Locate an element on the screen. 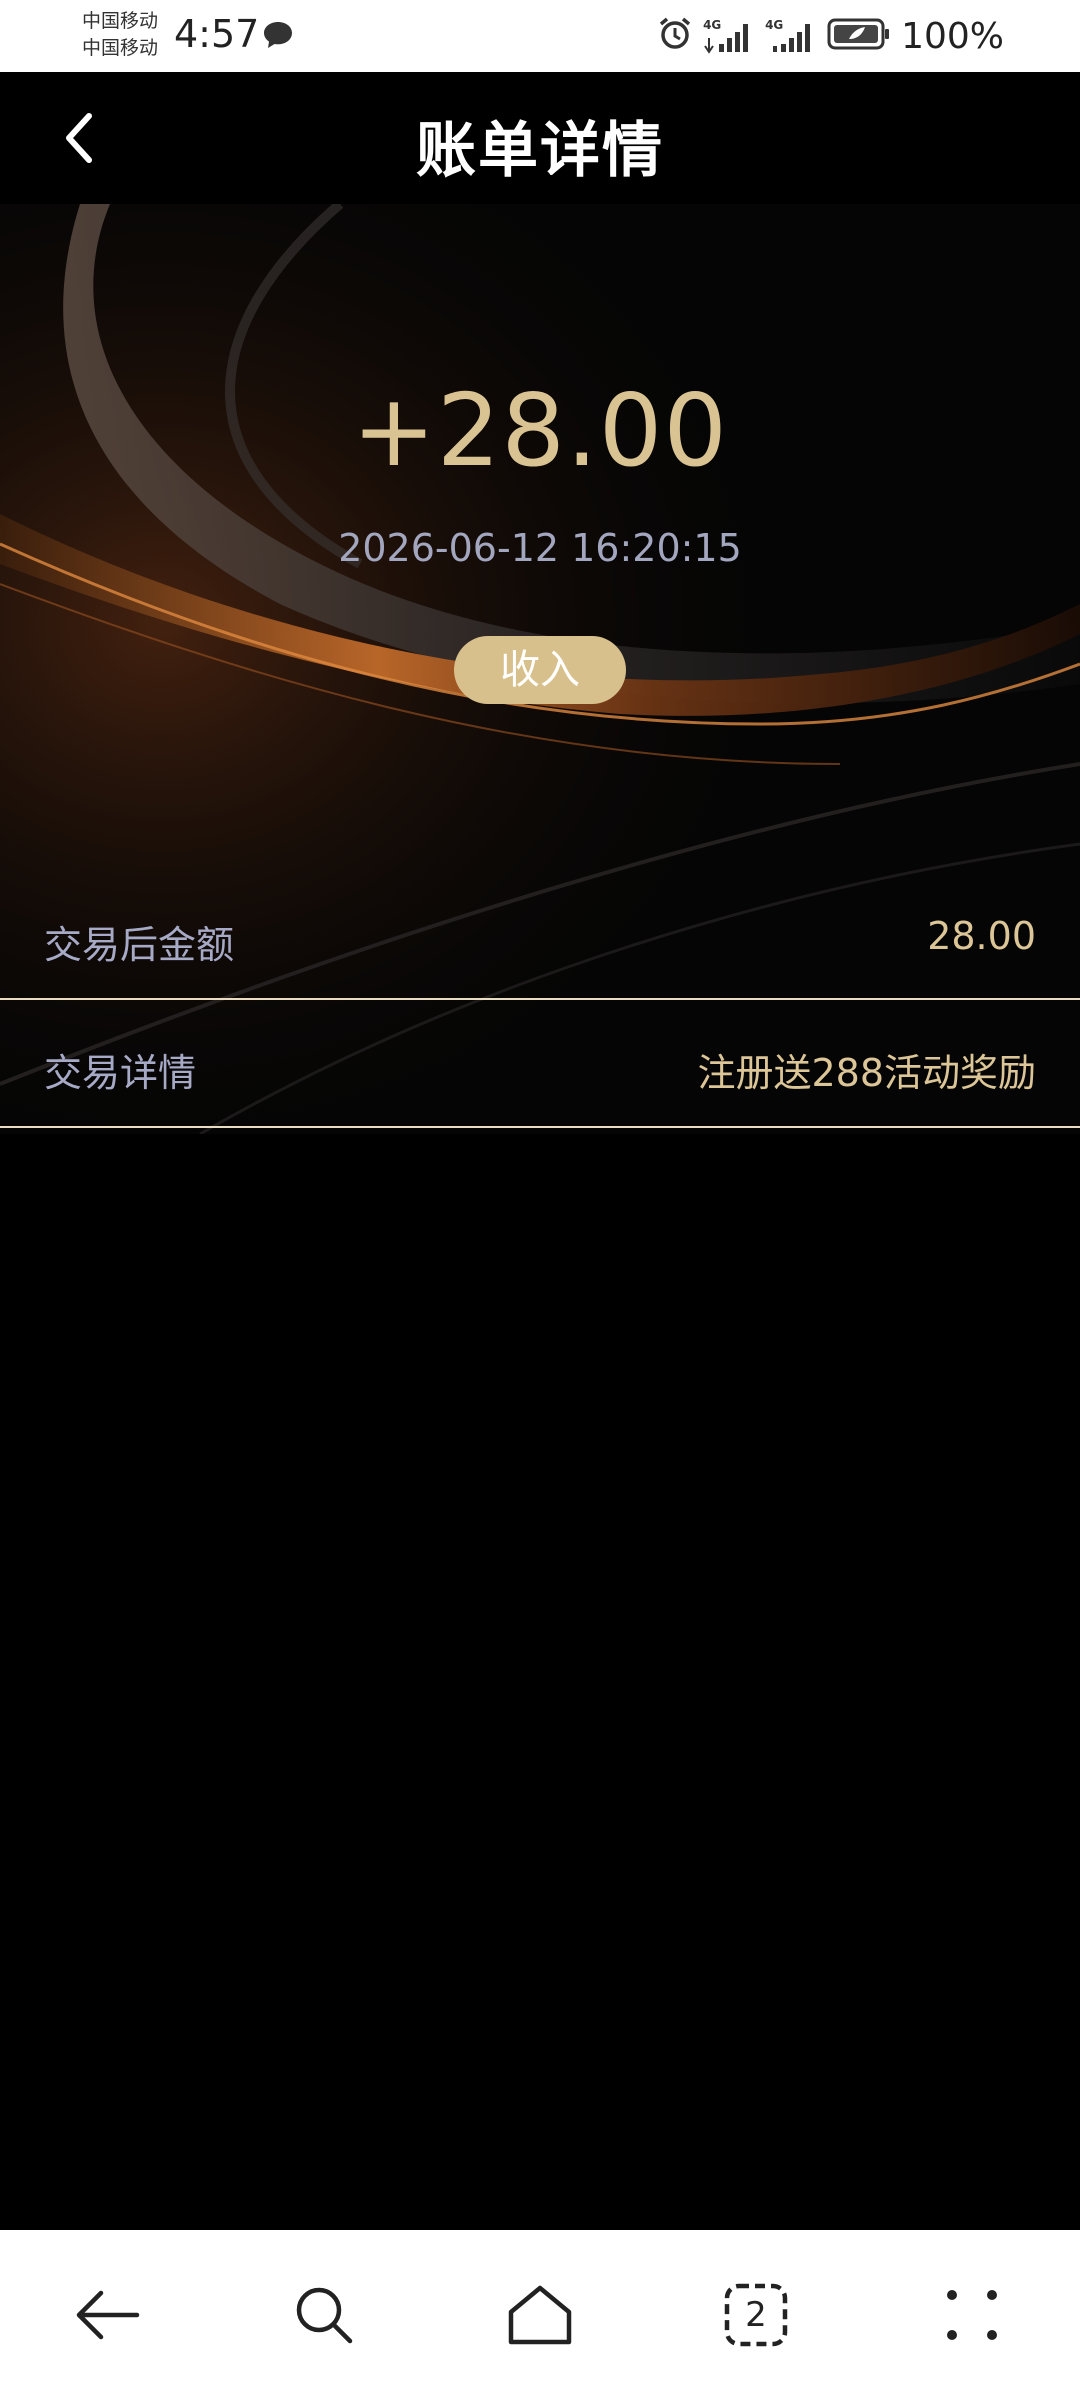  nav-search-button is located at coordinates (324, 2315).